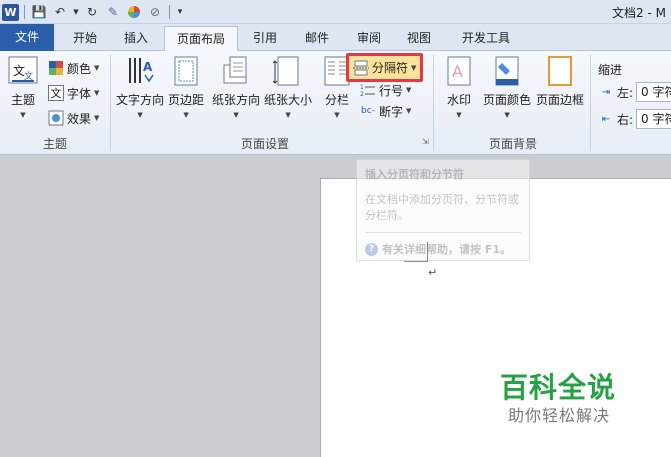  What do you see at coordinates (136, 38) in the screenshot?
I see `tab-insert: 插入` at bounding box center [136, 38].